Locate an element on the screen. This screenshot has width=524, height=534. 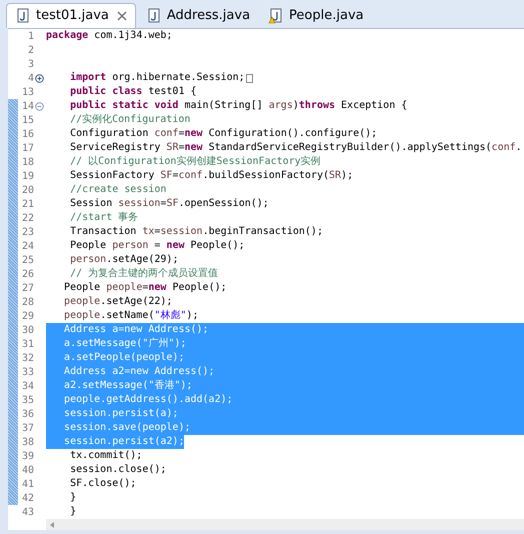
line-number: 19 is located at coordinates (27, 177).